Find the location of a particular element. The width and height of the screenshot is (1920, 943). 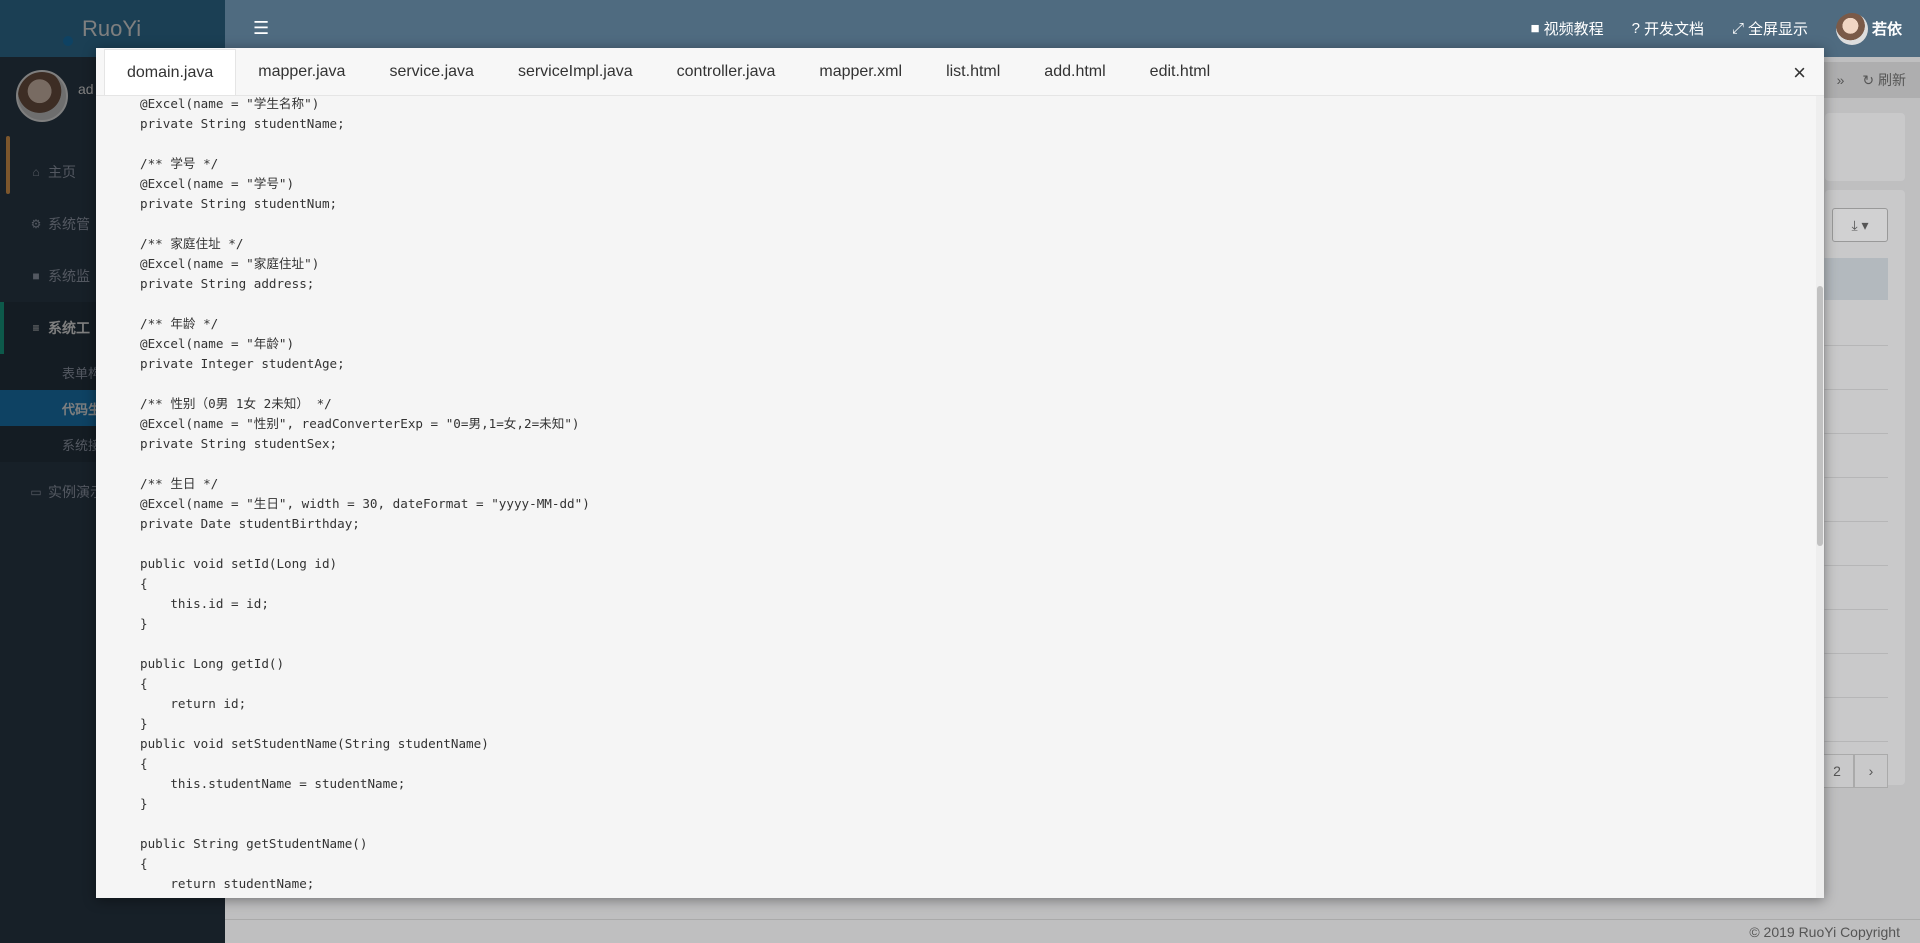

user-panel: ad is located at coordinates (55, 96).